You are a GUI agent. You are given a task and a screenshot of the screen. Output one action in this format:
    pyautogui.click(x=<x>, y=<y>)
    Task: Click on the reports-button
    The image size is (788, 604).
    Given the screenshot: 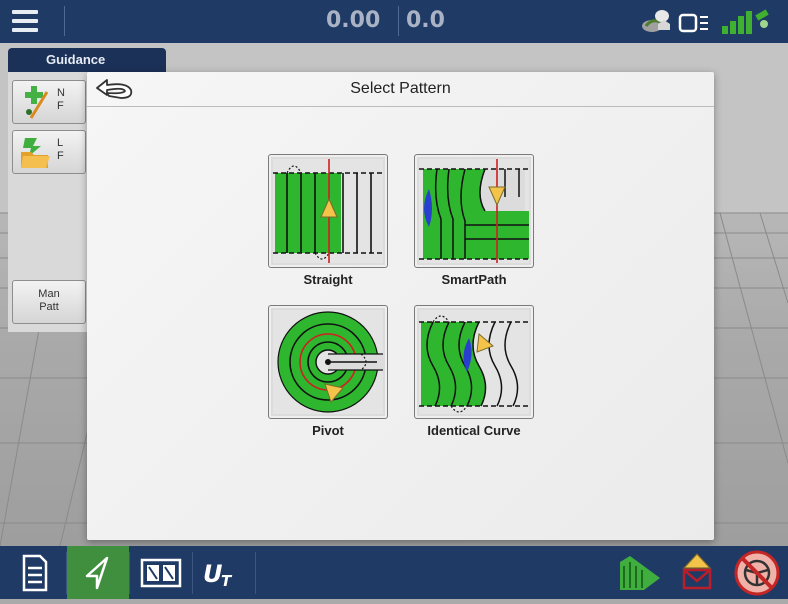 What is the action you would take?
    pyautogui.click(x=35, y=572)
    